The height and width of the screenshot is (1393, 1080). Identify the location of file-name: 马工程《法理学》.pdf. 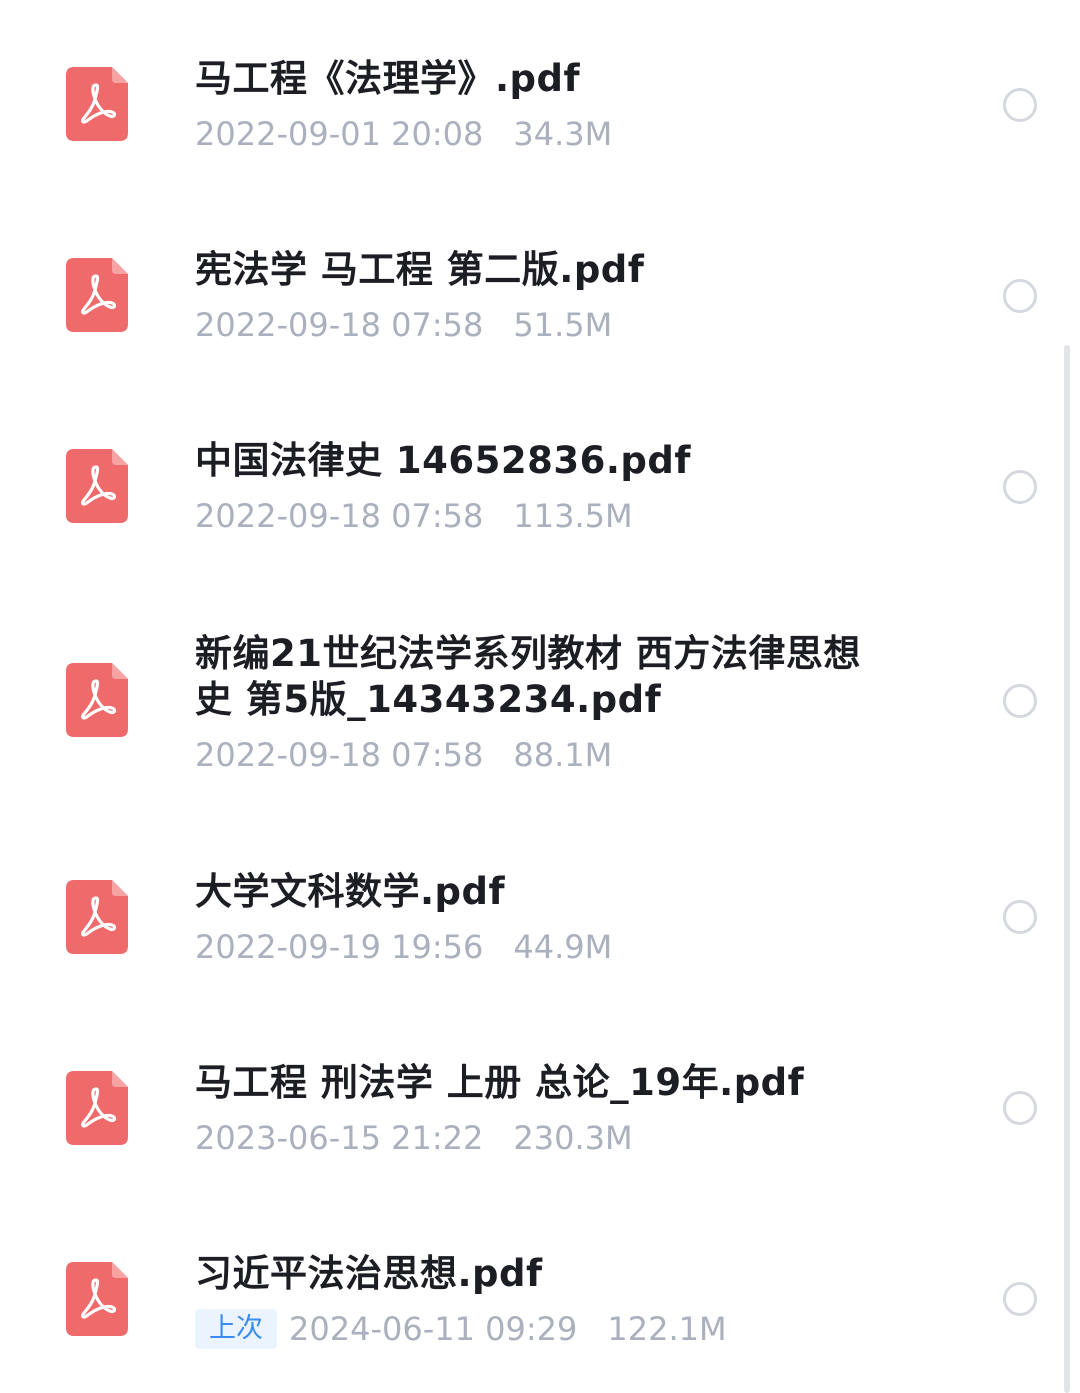
(388, 78).